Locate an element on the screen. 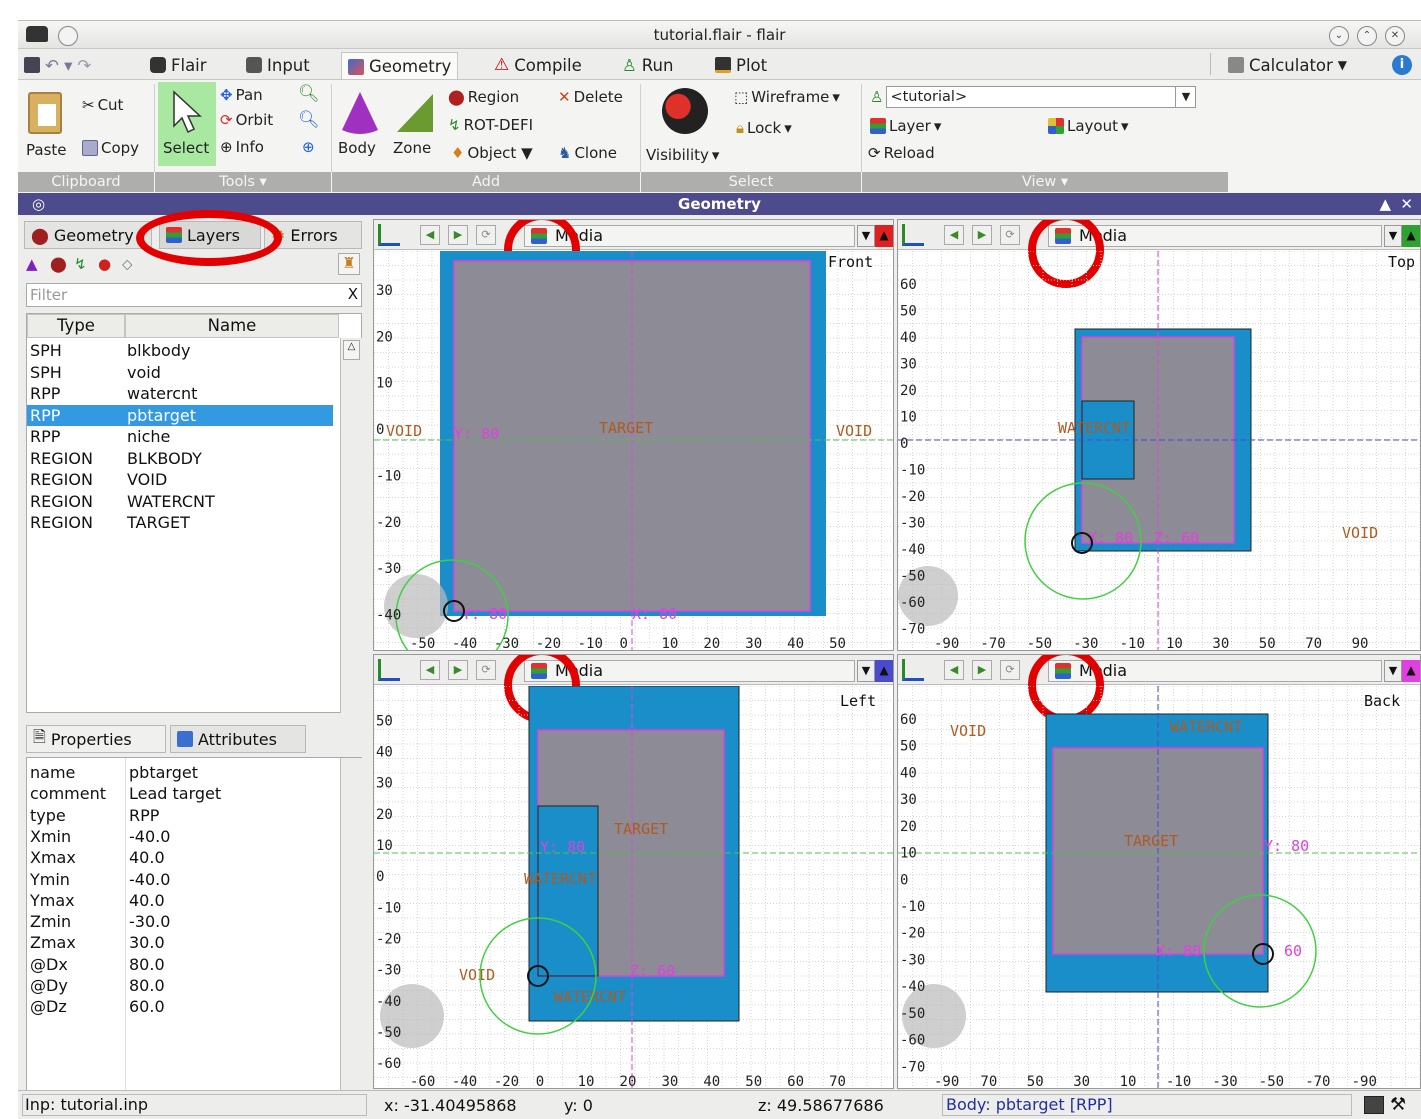 This screenshot has width=1421, height=1119. property-row: comment Lead target is located at coordinates (182, 793).